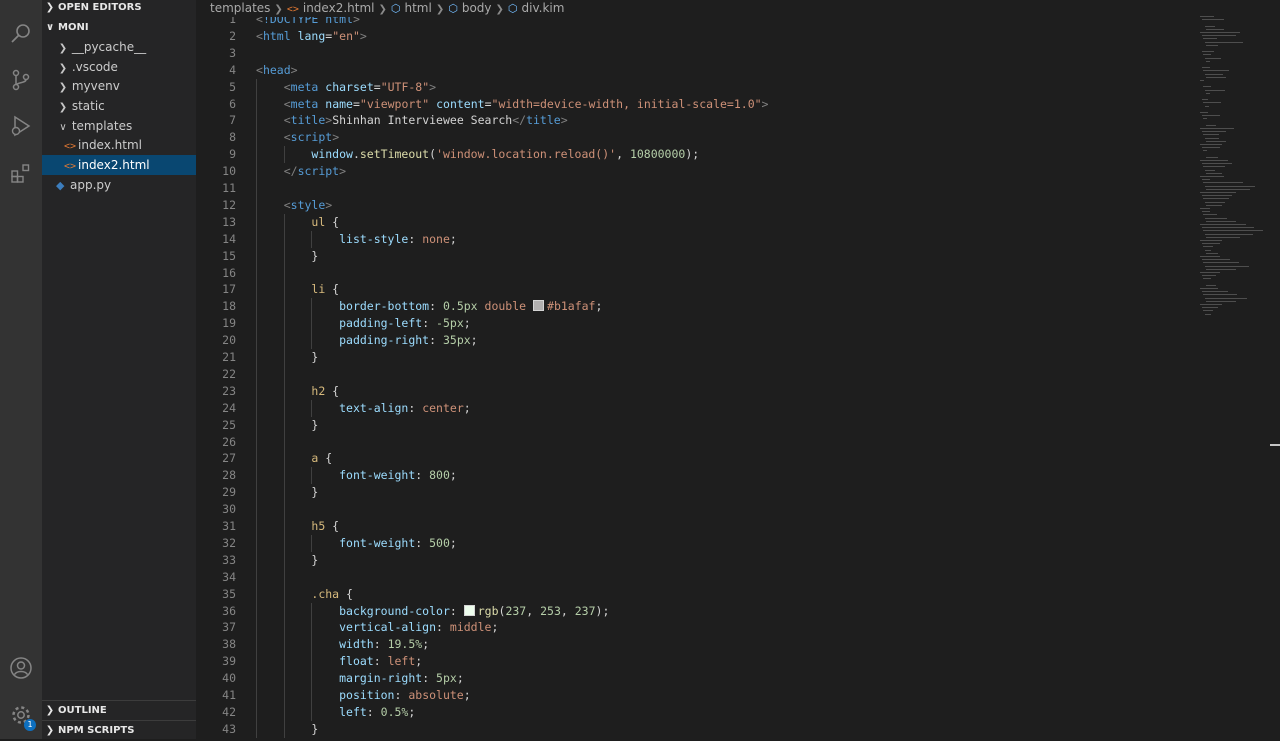 The height and width of the screenshot is (741, 1280). Describe the element at coordinates (229, 221) in the screenshot. I see `line-number: 13` at that location.